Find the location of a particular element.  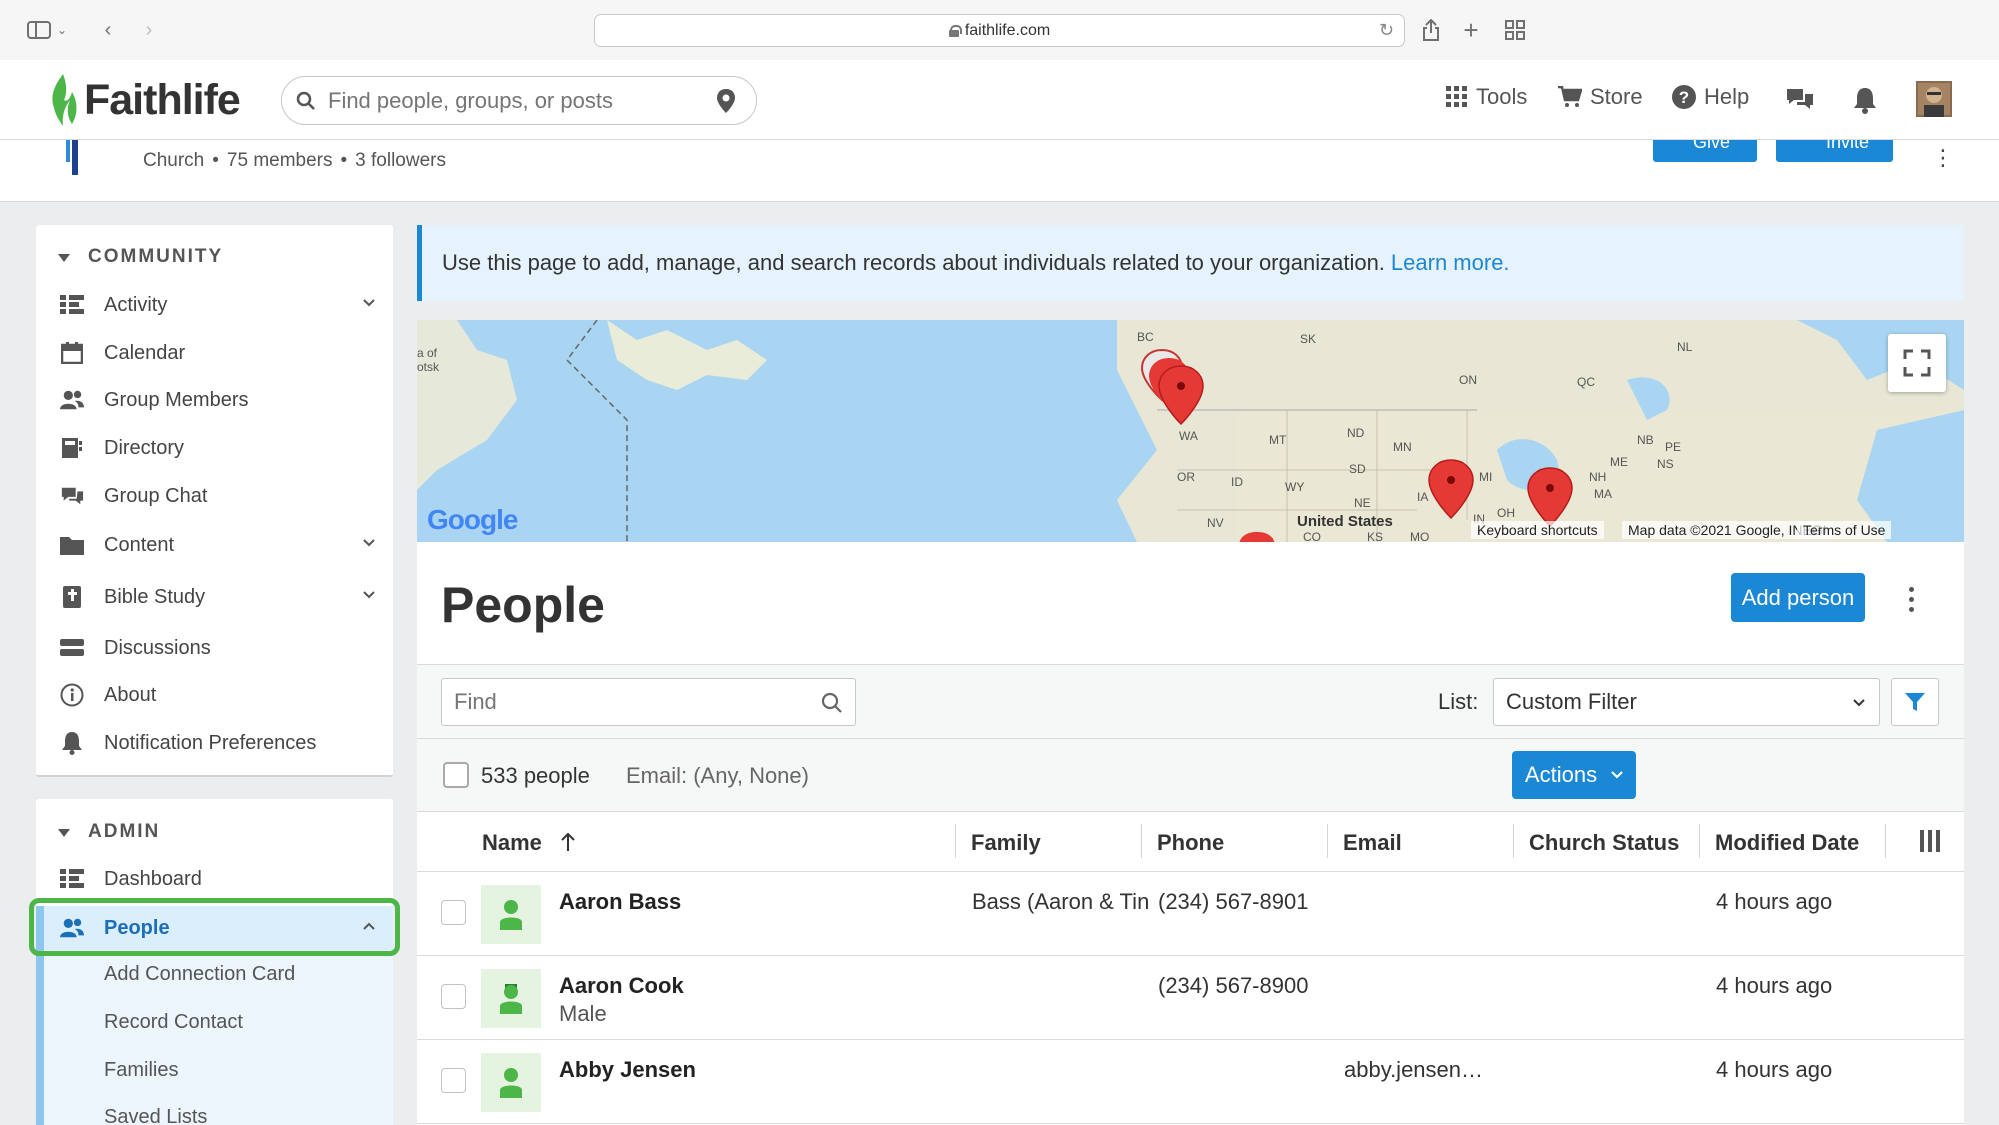

invite-button: Invite is located at coordinates (1834, 151).